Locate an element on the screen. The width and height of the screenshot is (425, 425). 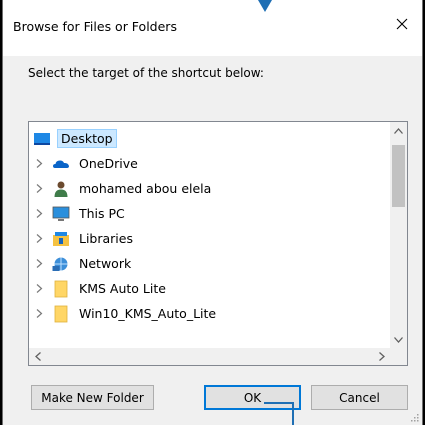
tree-item-win10-kms-auto-lite: Win10_KMS_Auto_Lite is located at coordinates (209, 313).